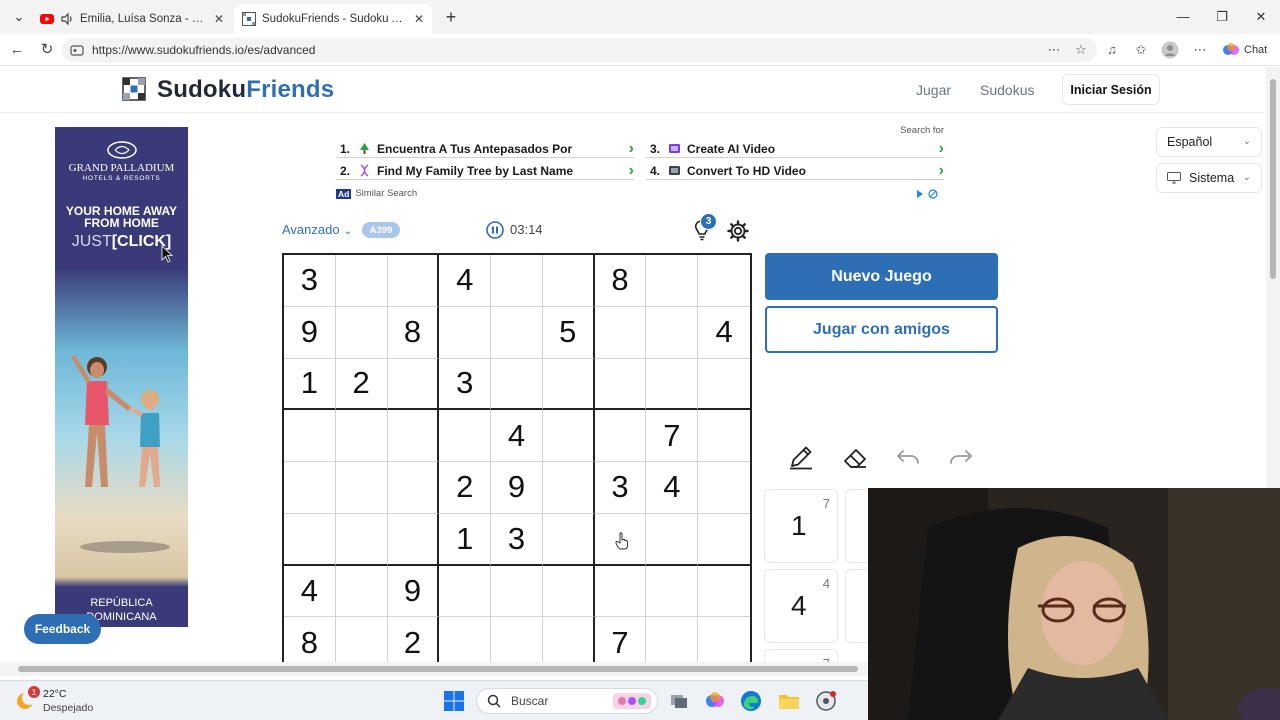 This screenshot has width=1280, height=720. I want to click on sudoku-cell-r1c5, so click(517, 281).